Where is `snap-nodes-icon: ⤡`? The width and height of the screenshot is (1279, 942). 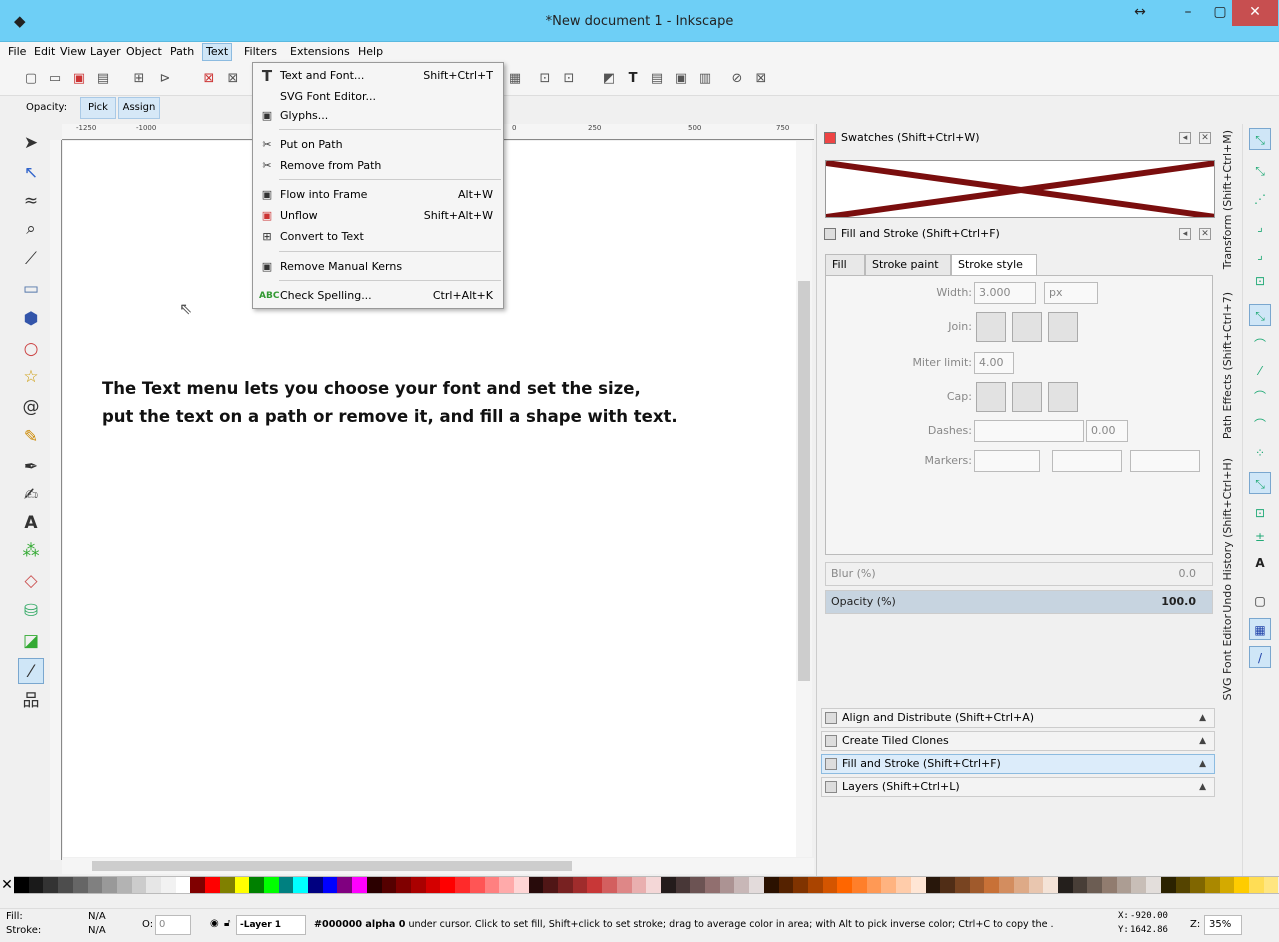
snap-nodes-icon: ⤡ is located at coordinates (1260, 315).